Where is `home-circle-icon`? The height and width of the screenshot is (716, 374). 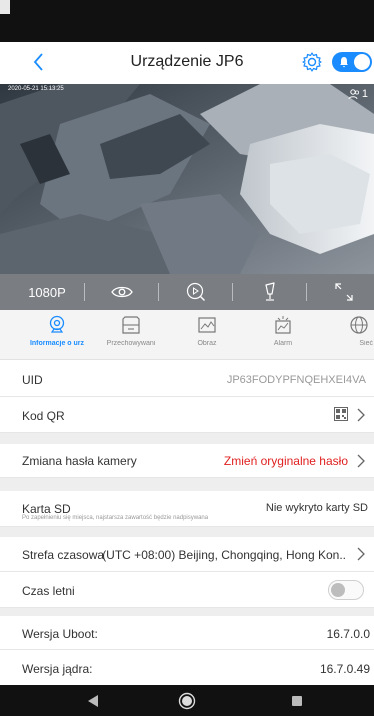 home-circle-icon is located at coordinates (187, 701).